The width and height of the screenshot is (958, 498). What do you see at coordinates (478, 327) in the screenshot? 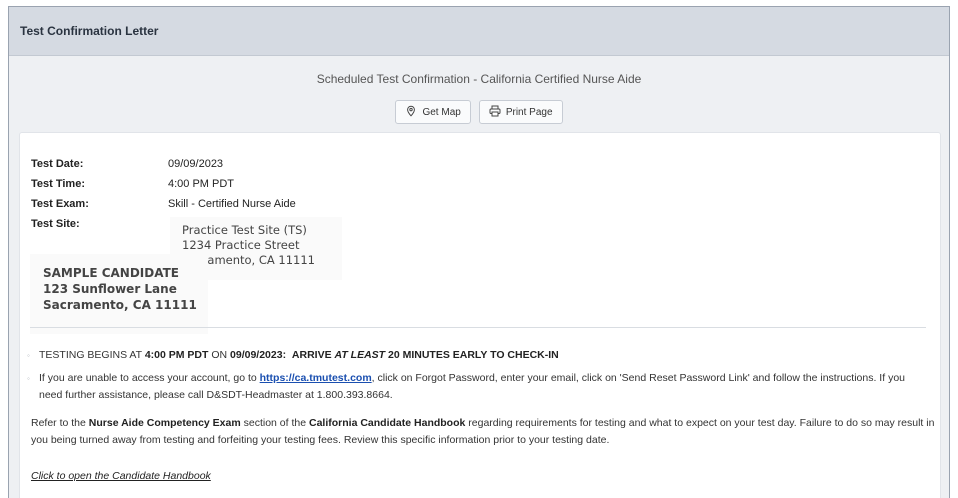
I see `section-divider` at bounding box center [478, 327].